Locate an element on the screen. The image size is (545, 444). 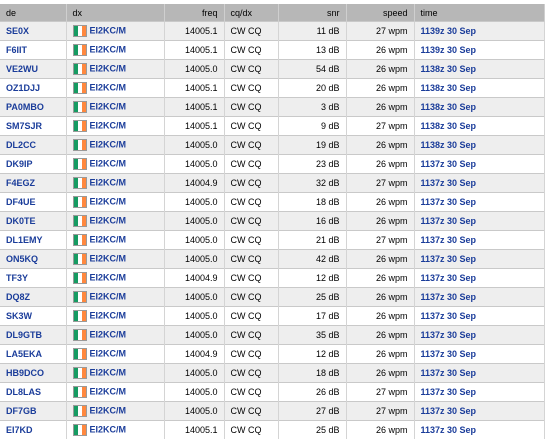
spotter-callsign-link: DK9IP is located at coordinates (19, 164).